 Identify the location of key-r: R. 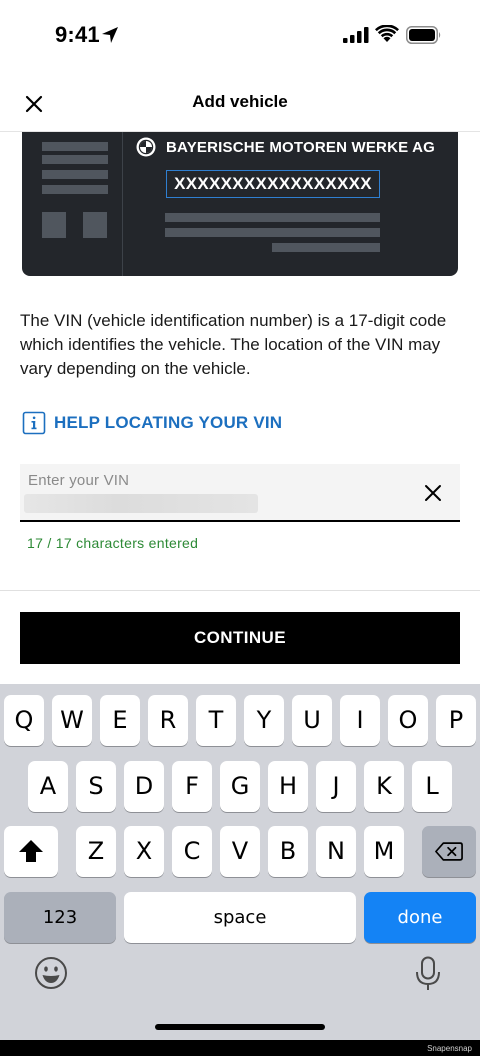
(168, 720).